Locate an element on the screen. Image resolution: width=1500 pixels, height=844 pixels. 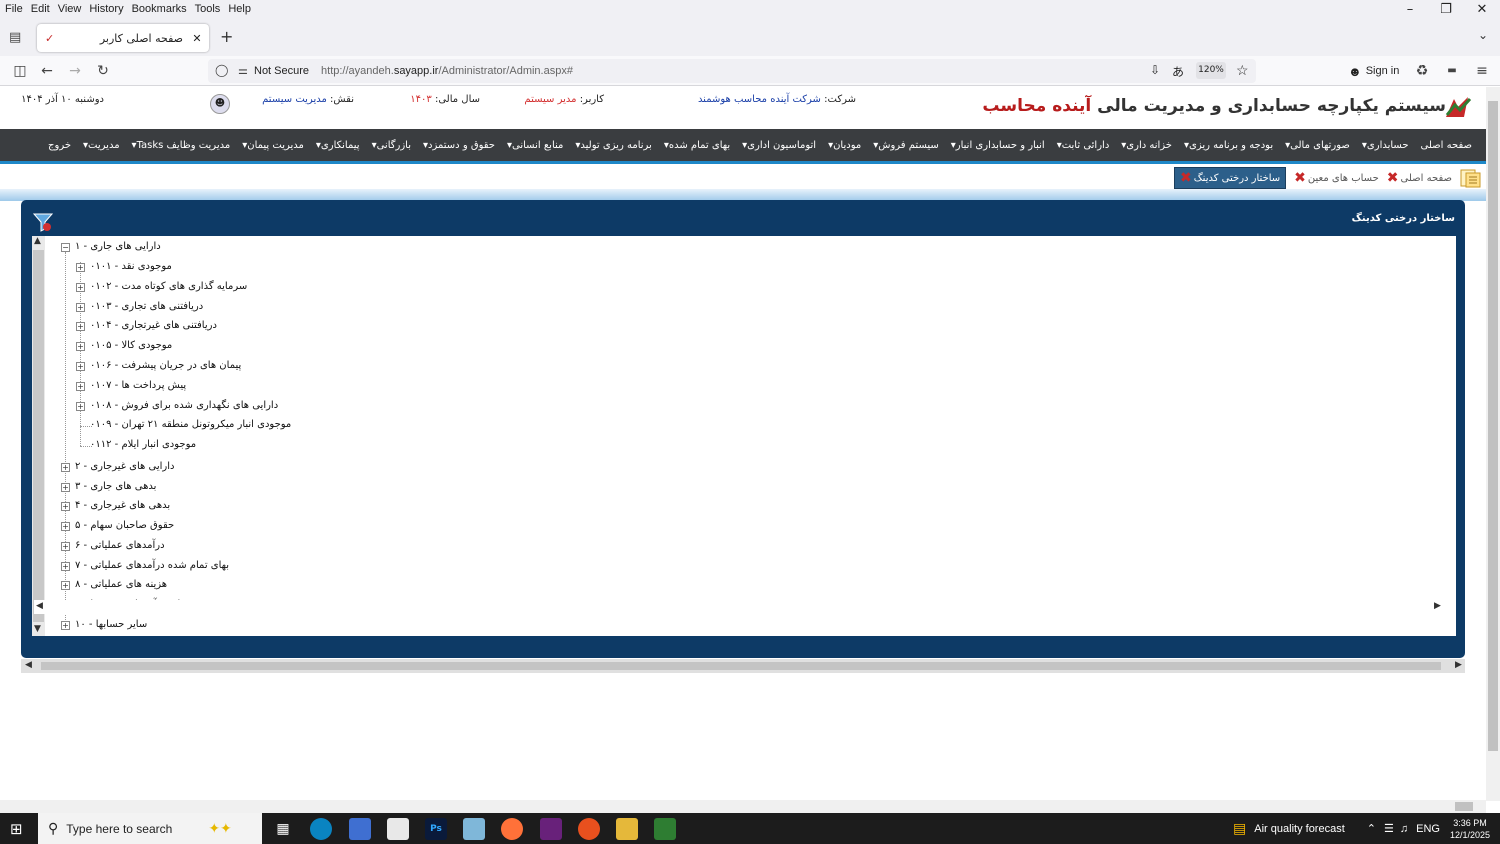
tree-node-top: حقوق صاحبان سهام - ۵ is located at coordinates (124, 525).